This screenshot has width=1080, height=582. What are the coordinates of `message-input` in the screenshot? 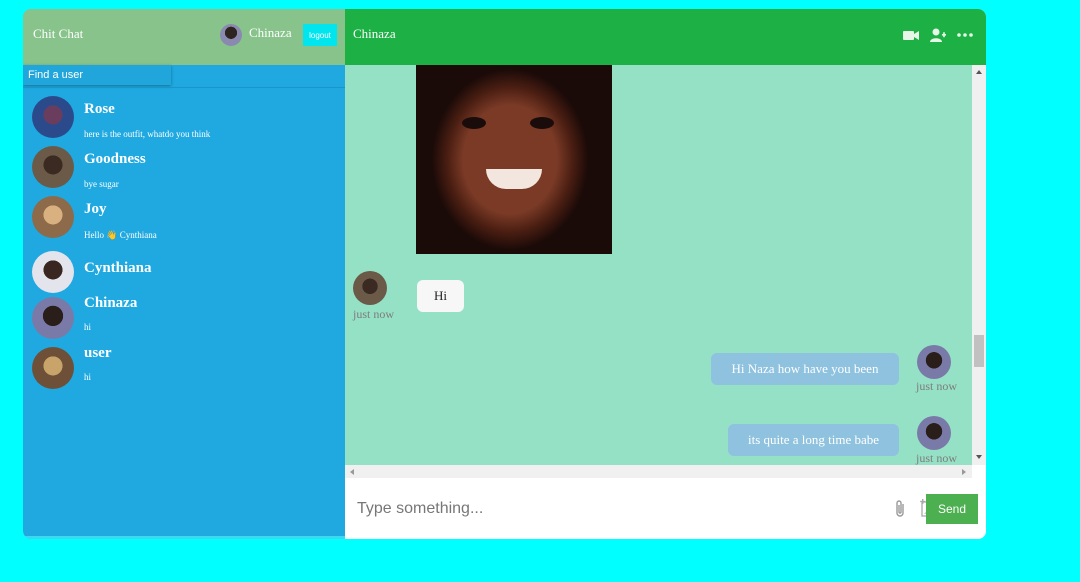 It's located at (597, 509).